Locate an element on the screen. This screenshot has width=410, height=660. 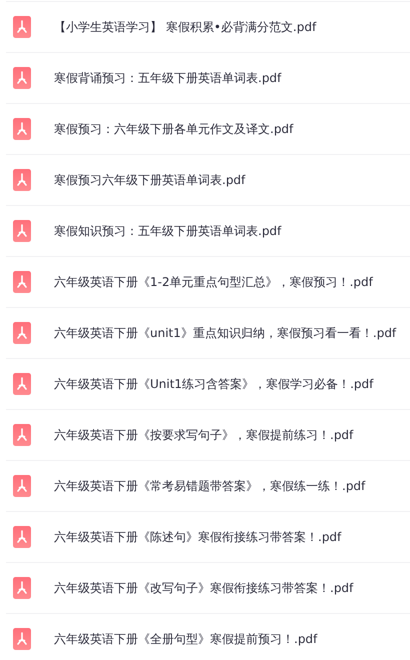
file-row: 寒假知识预习：五年级下册英语单词表.pdf is located at coordinates (208, 231).